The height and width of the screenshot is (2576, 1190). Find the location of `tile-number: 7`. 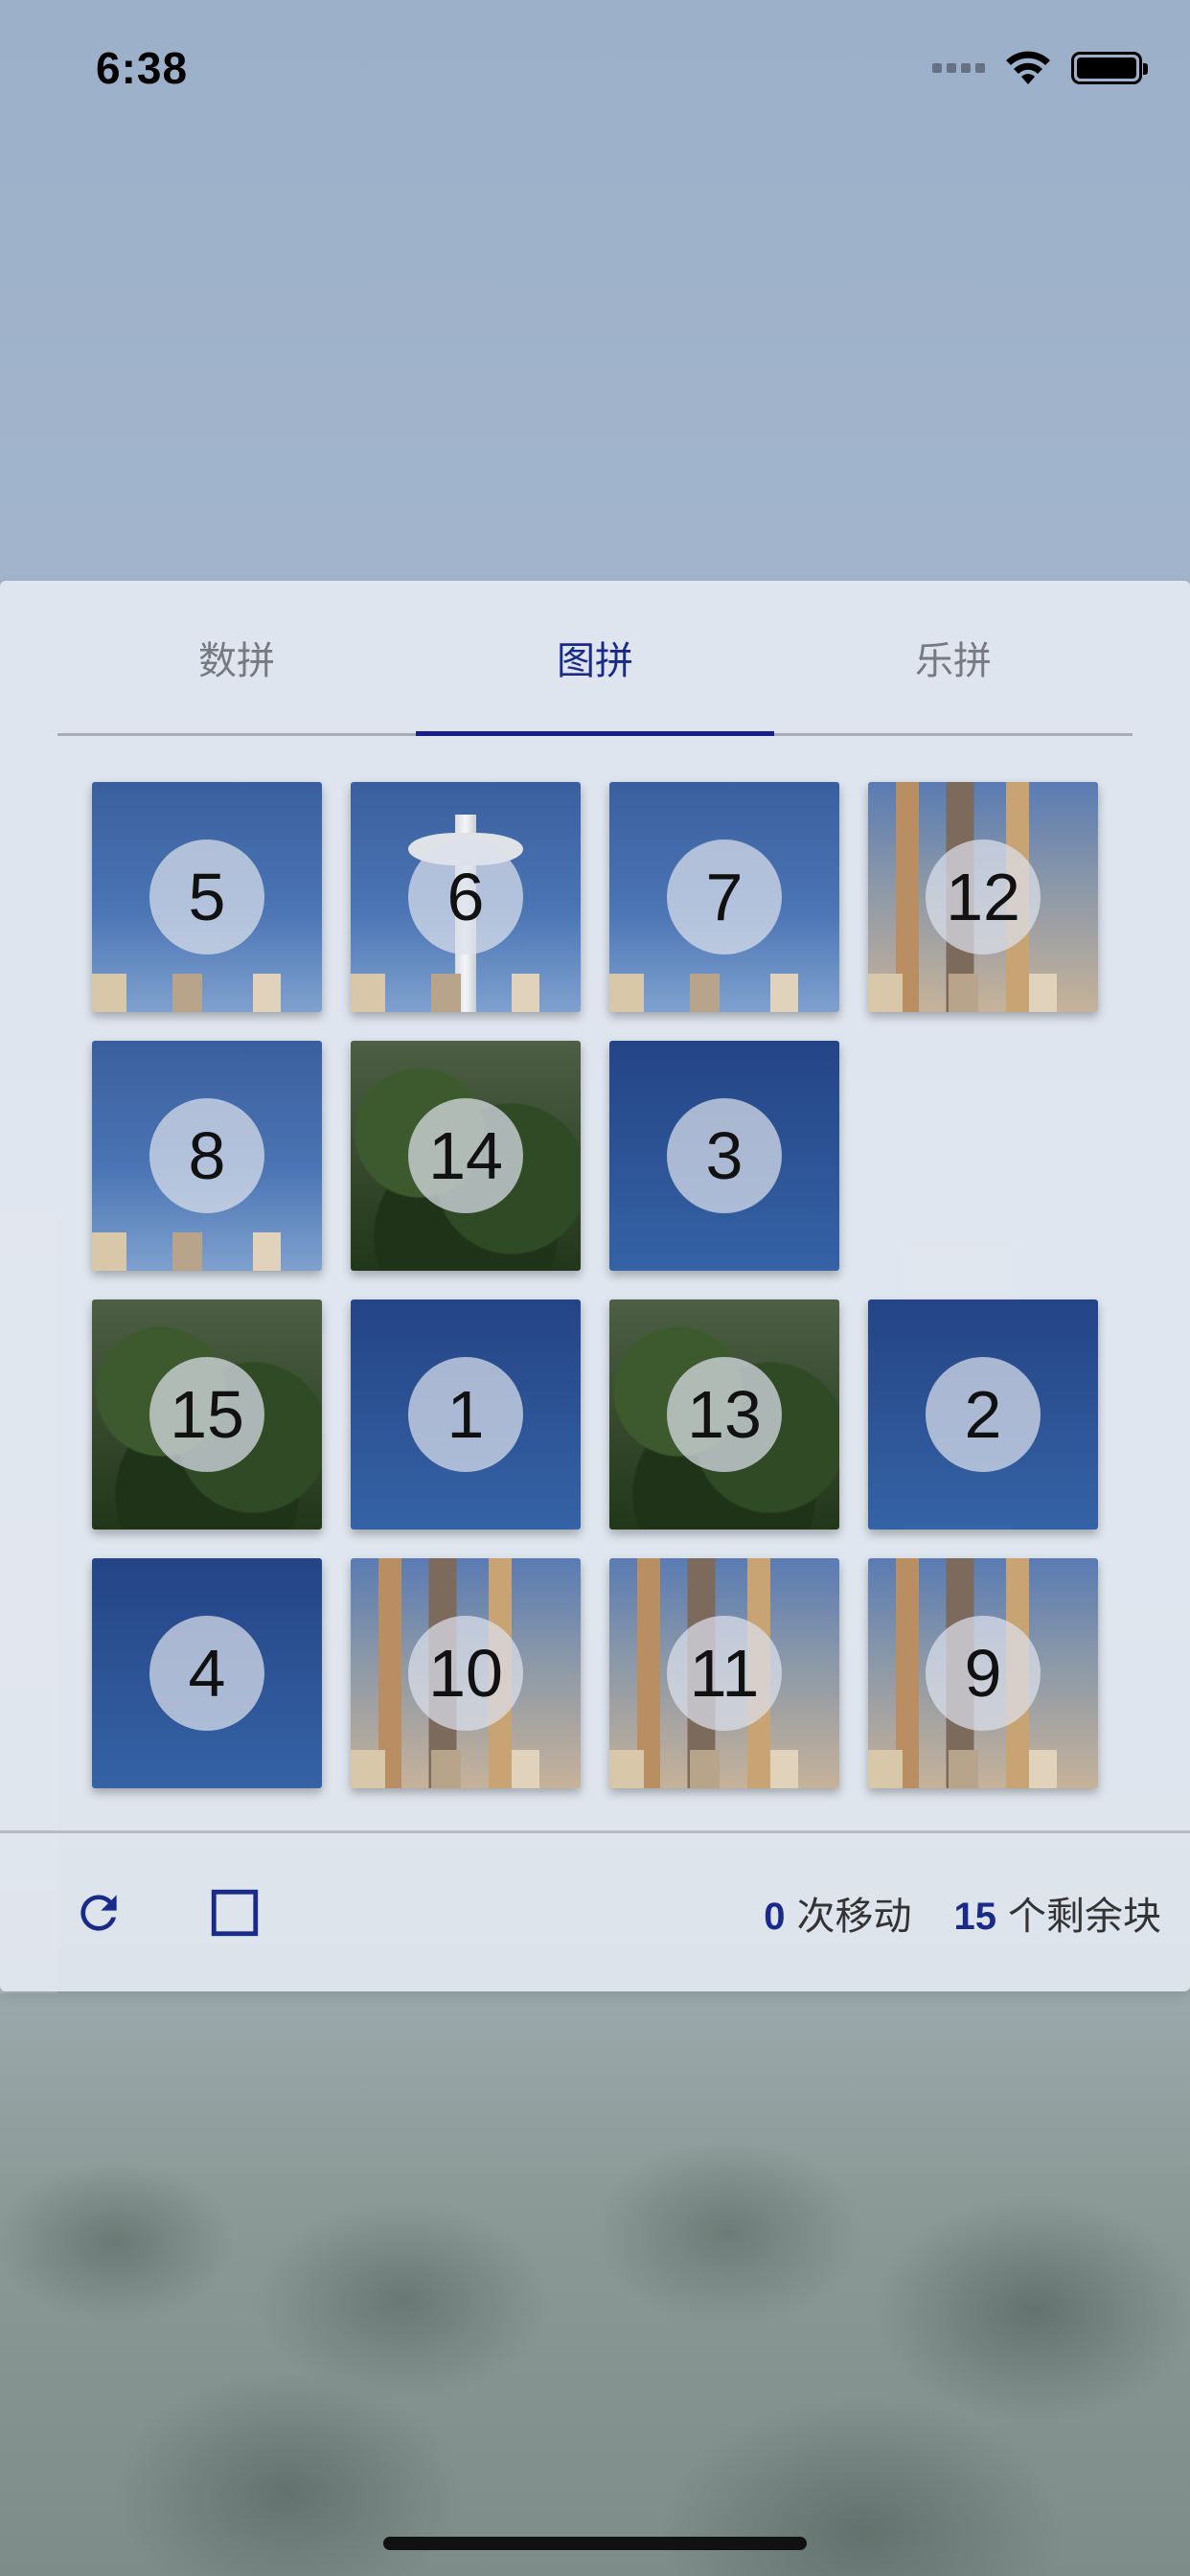

tile-number: 7 is located at coordinates (725, 897).